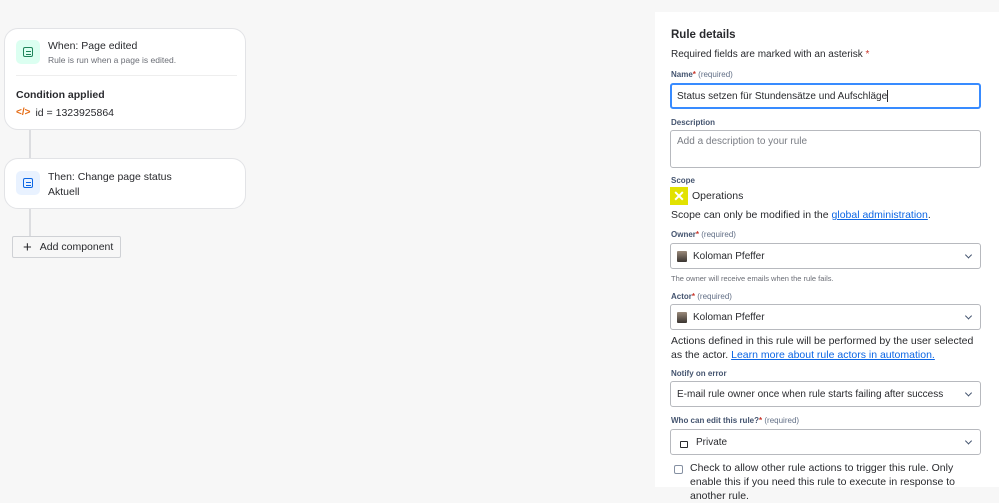 The width and height of the screenshot is (999, 503). Describe the element at coordinates (125, 183) in the screenshot. I see `action-card: Then: Change page status Aktuell` at that location.